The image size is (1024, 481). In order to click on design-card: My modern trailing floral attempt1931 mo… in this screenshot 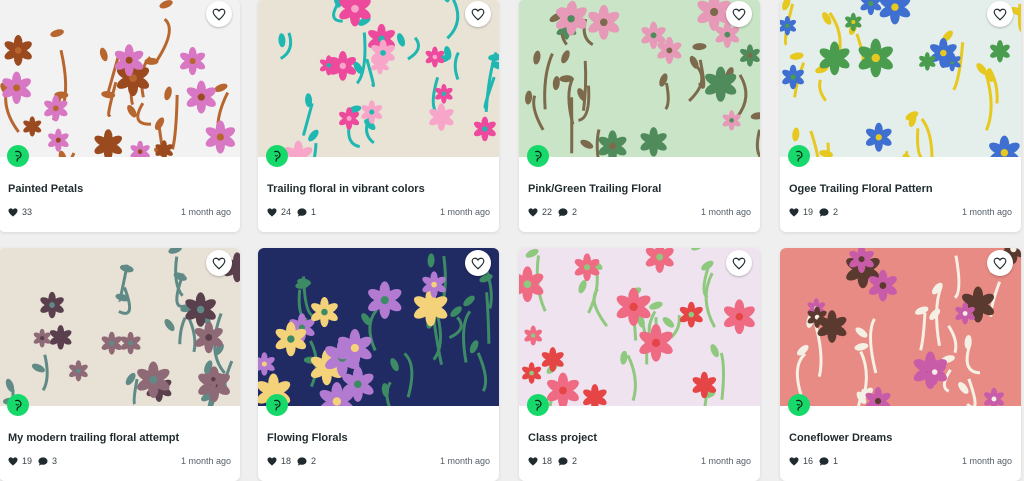, I will do `click(120, 364)`.